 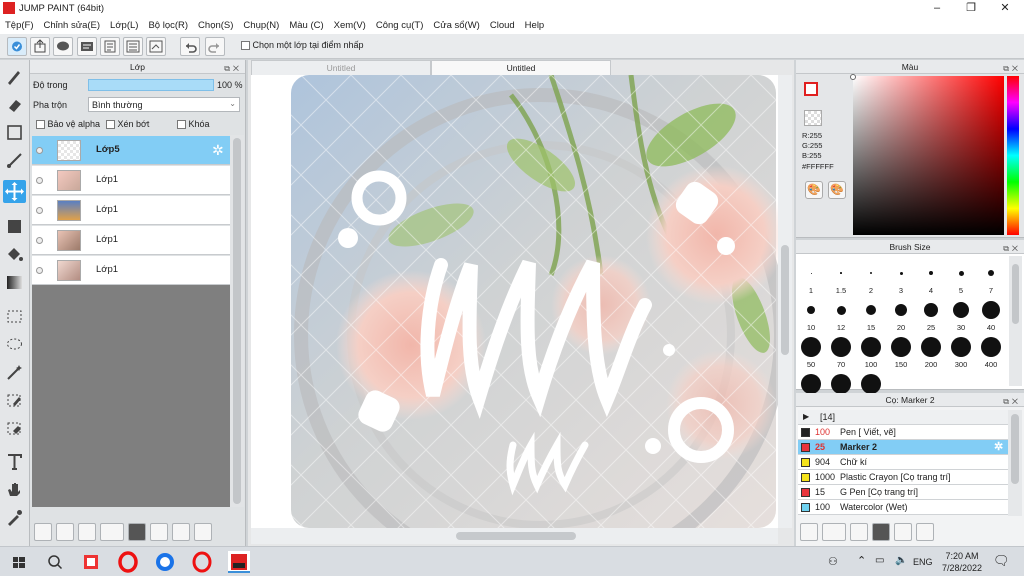 What do you see at coordinates (931, 278) in the screenshot?
I see `brush-size-option: 4` at bounding box center [931, 278].